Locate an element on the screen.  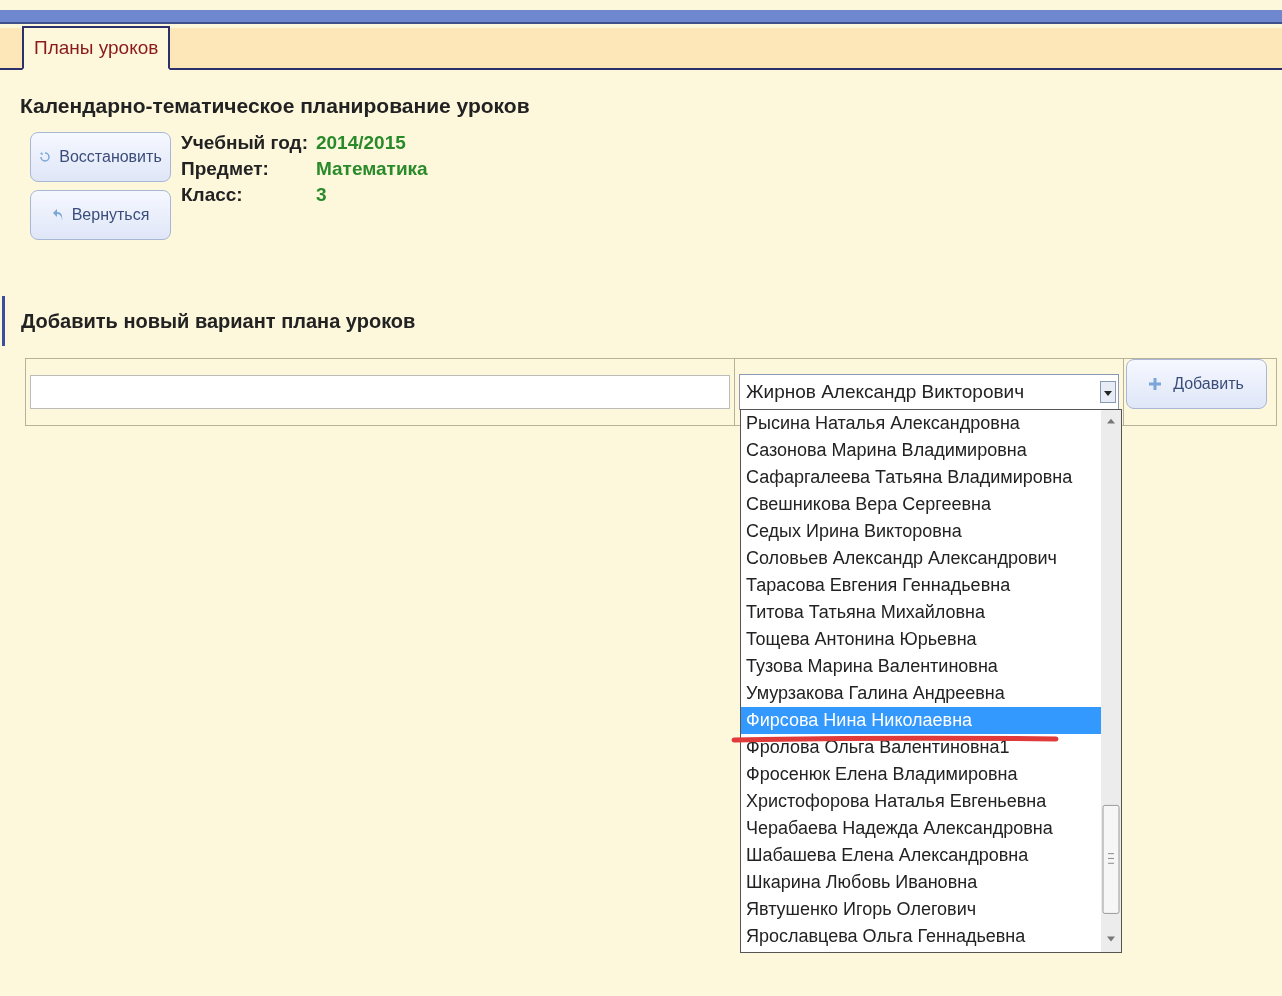
refresh-icon is located at coordinates (45, 157).